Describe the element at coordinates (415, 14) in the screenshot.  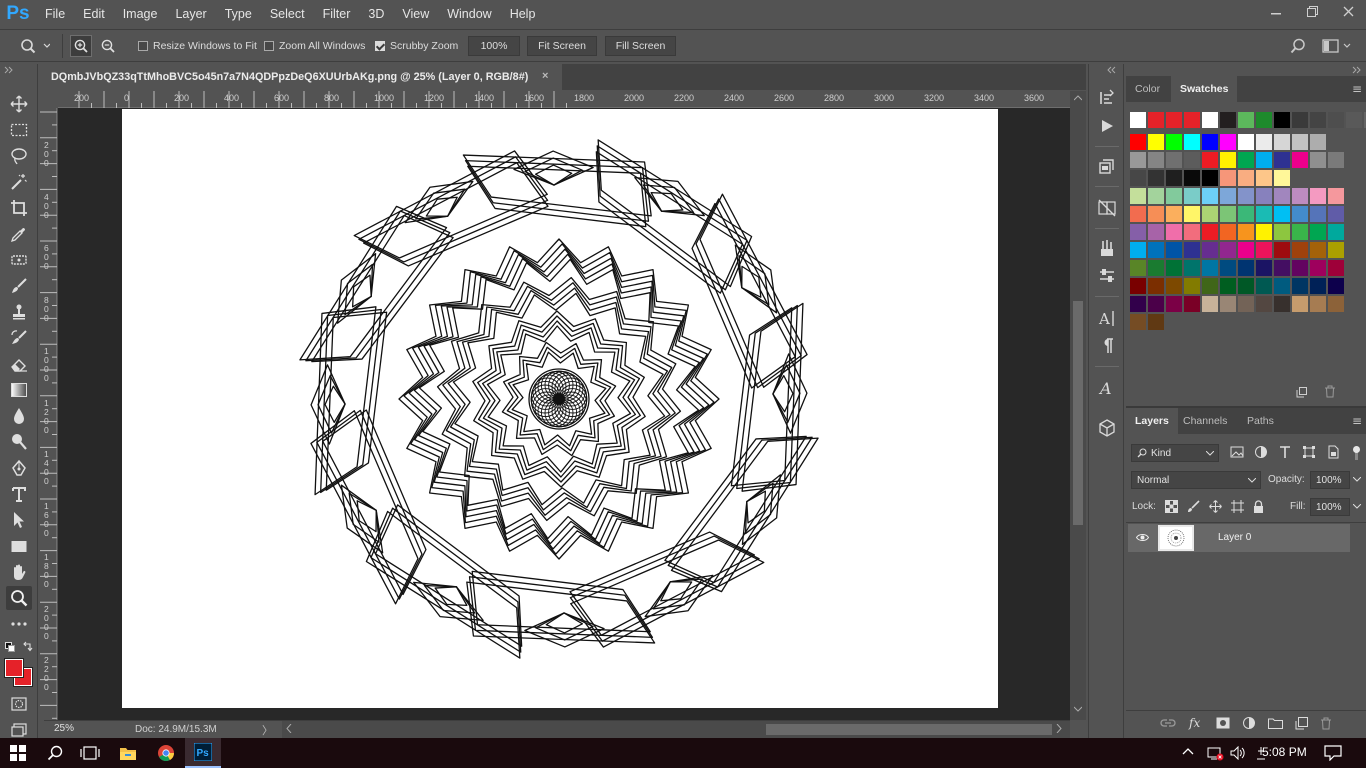
I see `menu-view: View` at that location.